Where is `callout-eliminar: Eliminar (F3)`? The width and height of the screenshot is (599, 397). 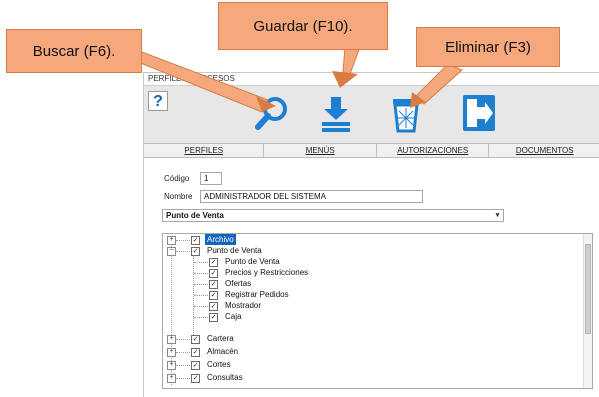
callout-eliminar: Eliminar (F3) is located at coordinates (488, 47).